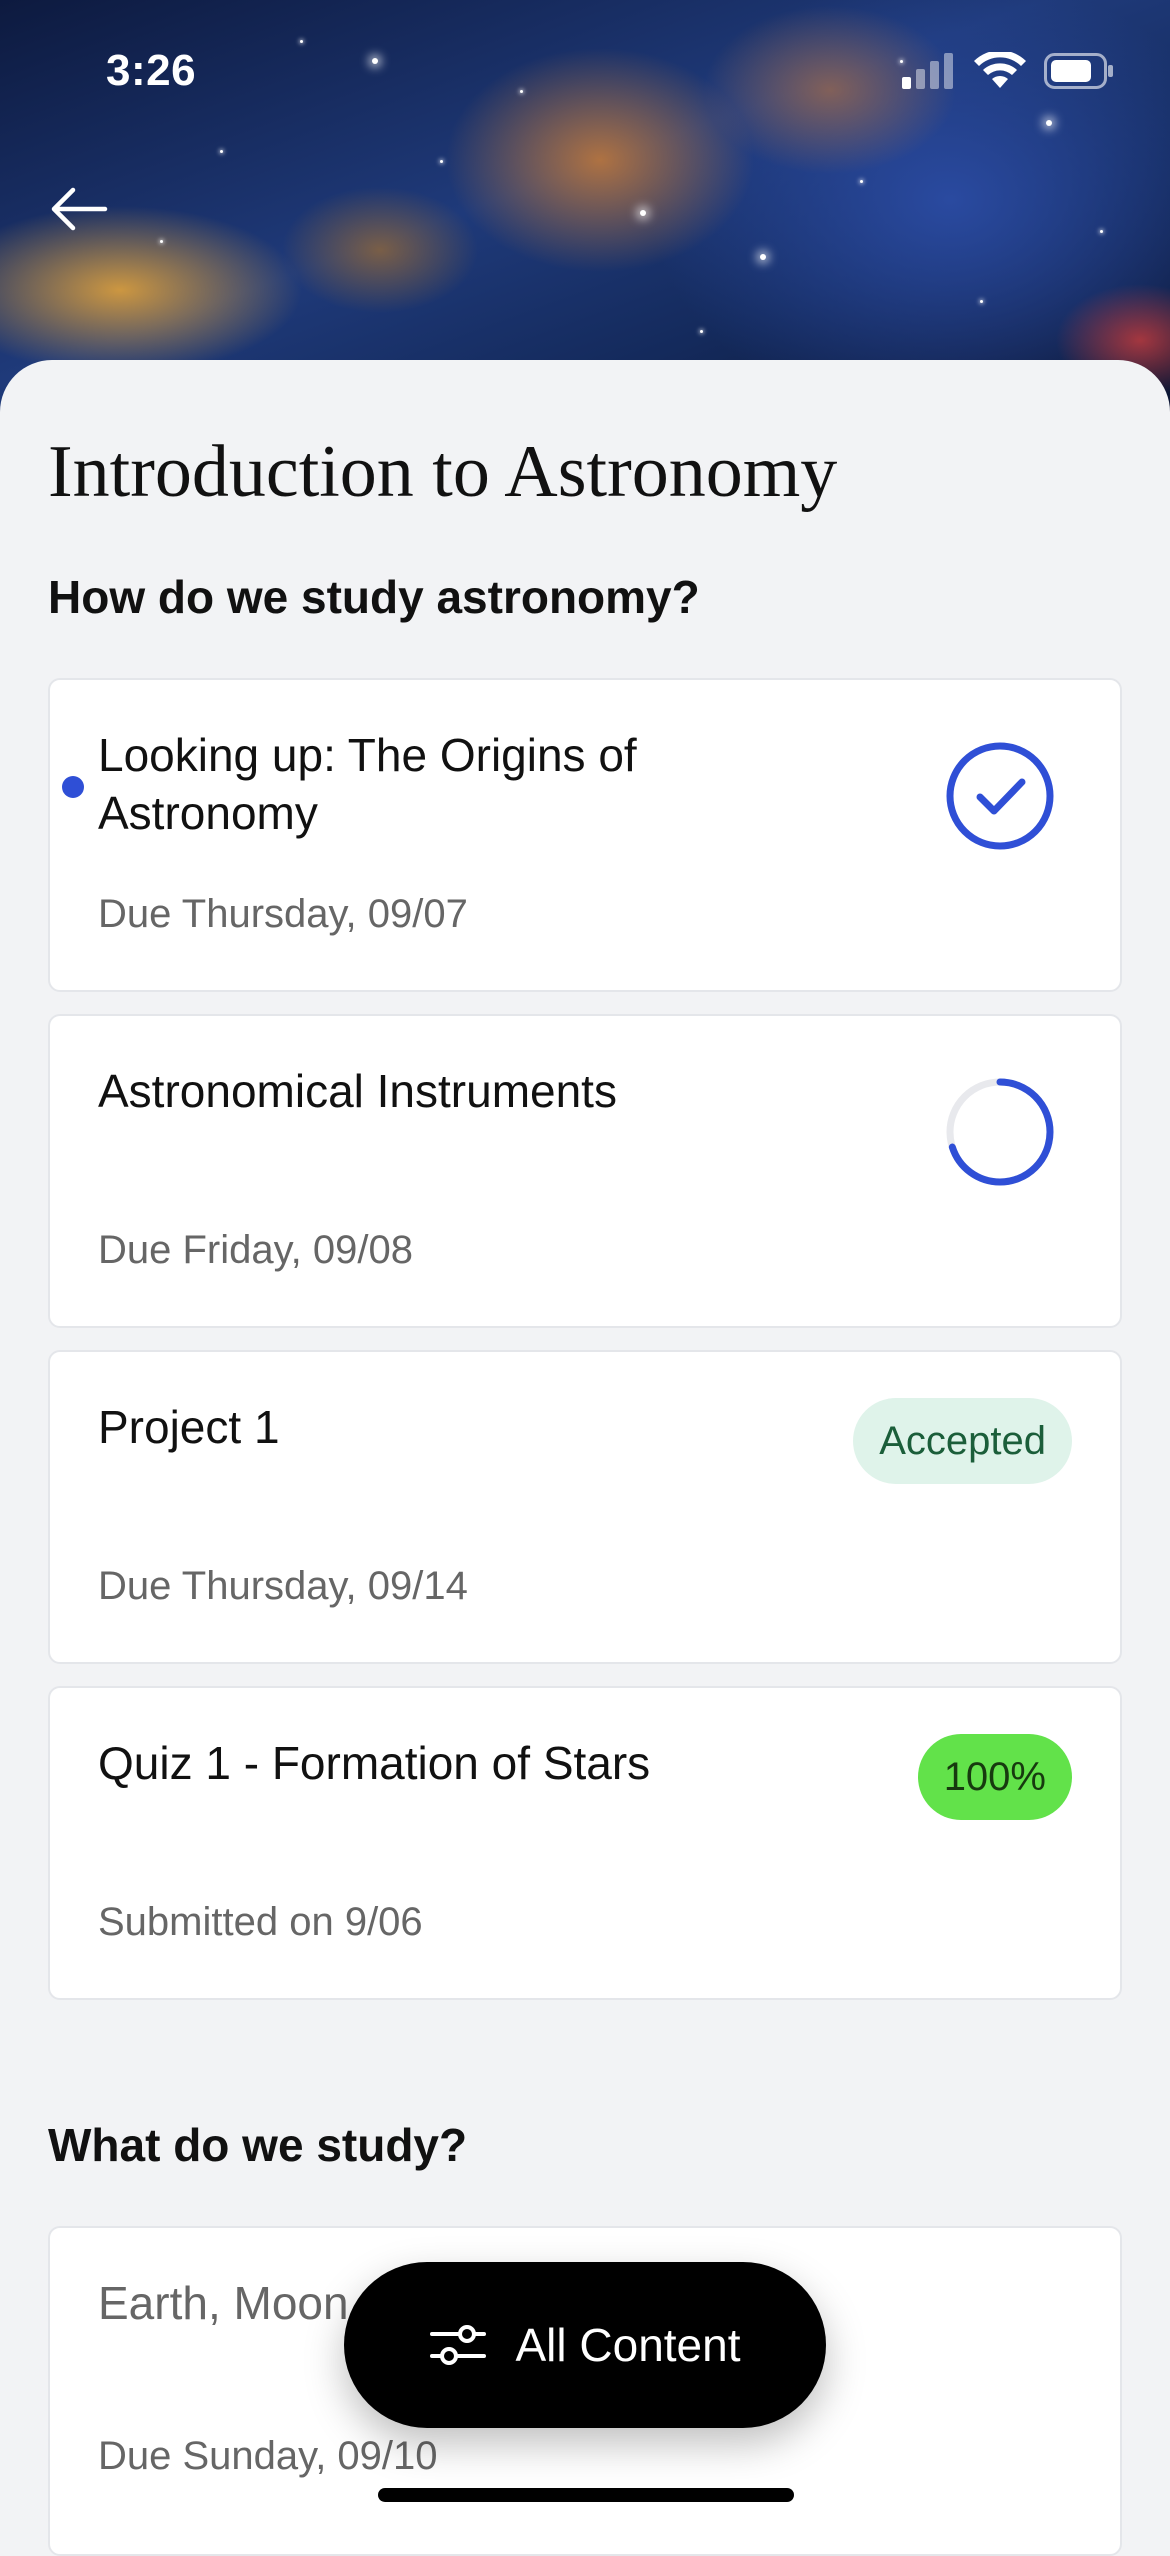 The width and height of the screenshot is (1170, 2556). What do you see at coordinates (586, 2495) in the screenshot?
I see `home-indicator` at bounding box center [586, 2495].